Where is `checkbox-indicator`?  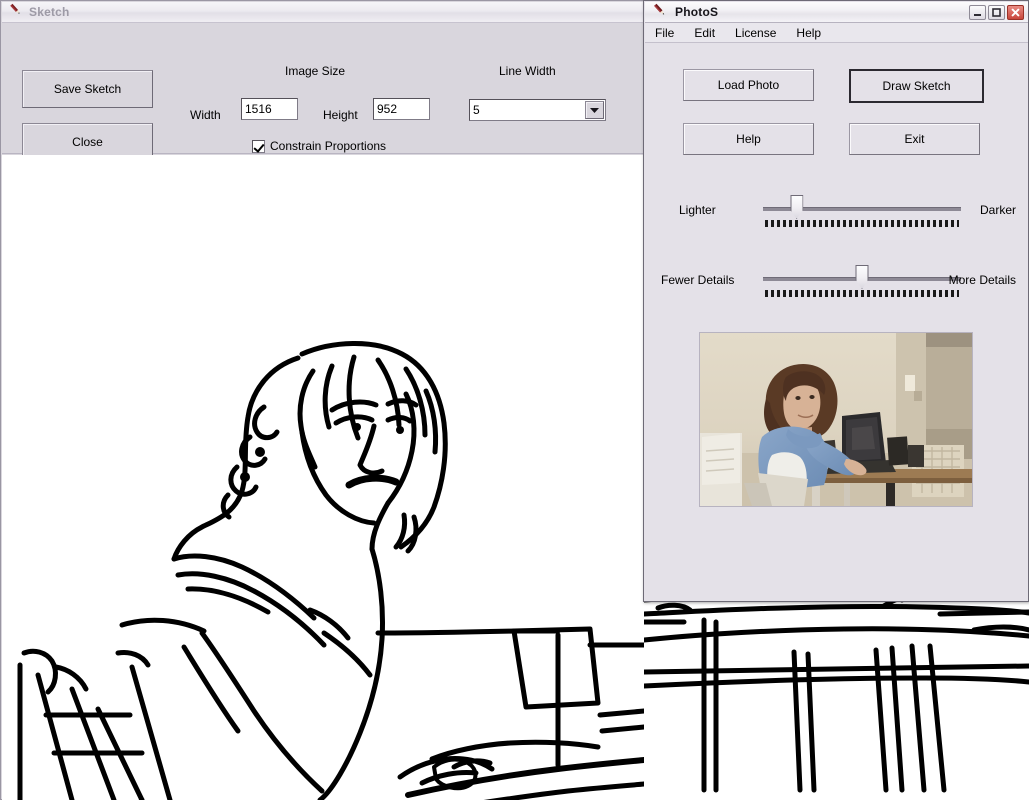
checkbox-indicator is located at coordinates (258, 146).